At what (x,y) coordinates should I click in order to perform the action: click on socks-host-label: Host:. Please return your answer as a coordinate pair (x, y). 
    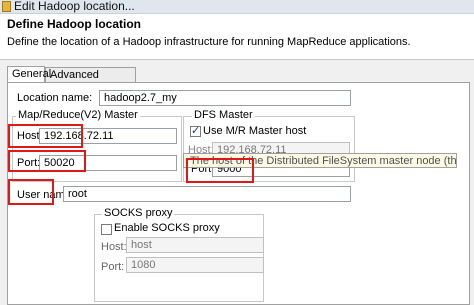
    Looking at the image, I should click on (114, 247).